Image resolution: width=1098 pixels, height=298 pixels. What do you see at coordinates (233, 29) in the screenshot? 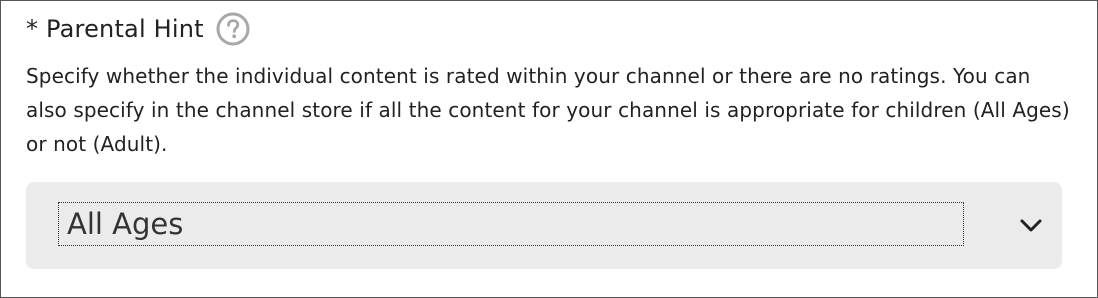
I see `question-circle-icon` at bounding box center [233, 29].